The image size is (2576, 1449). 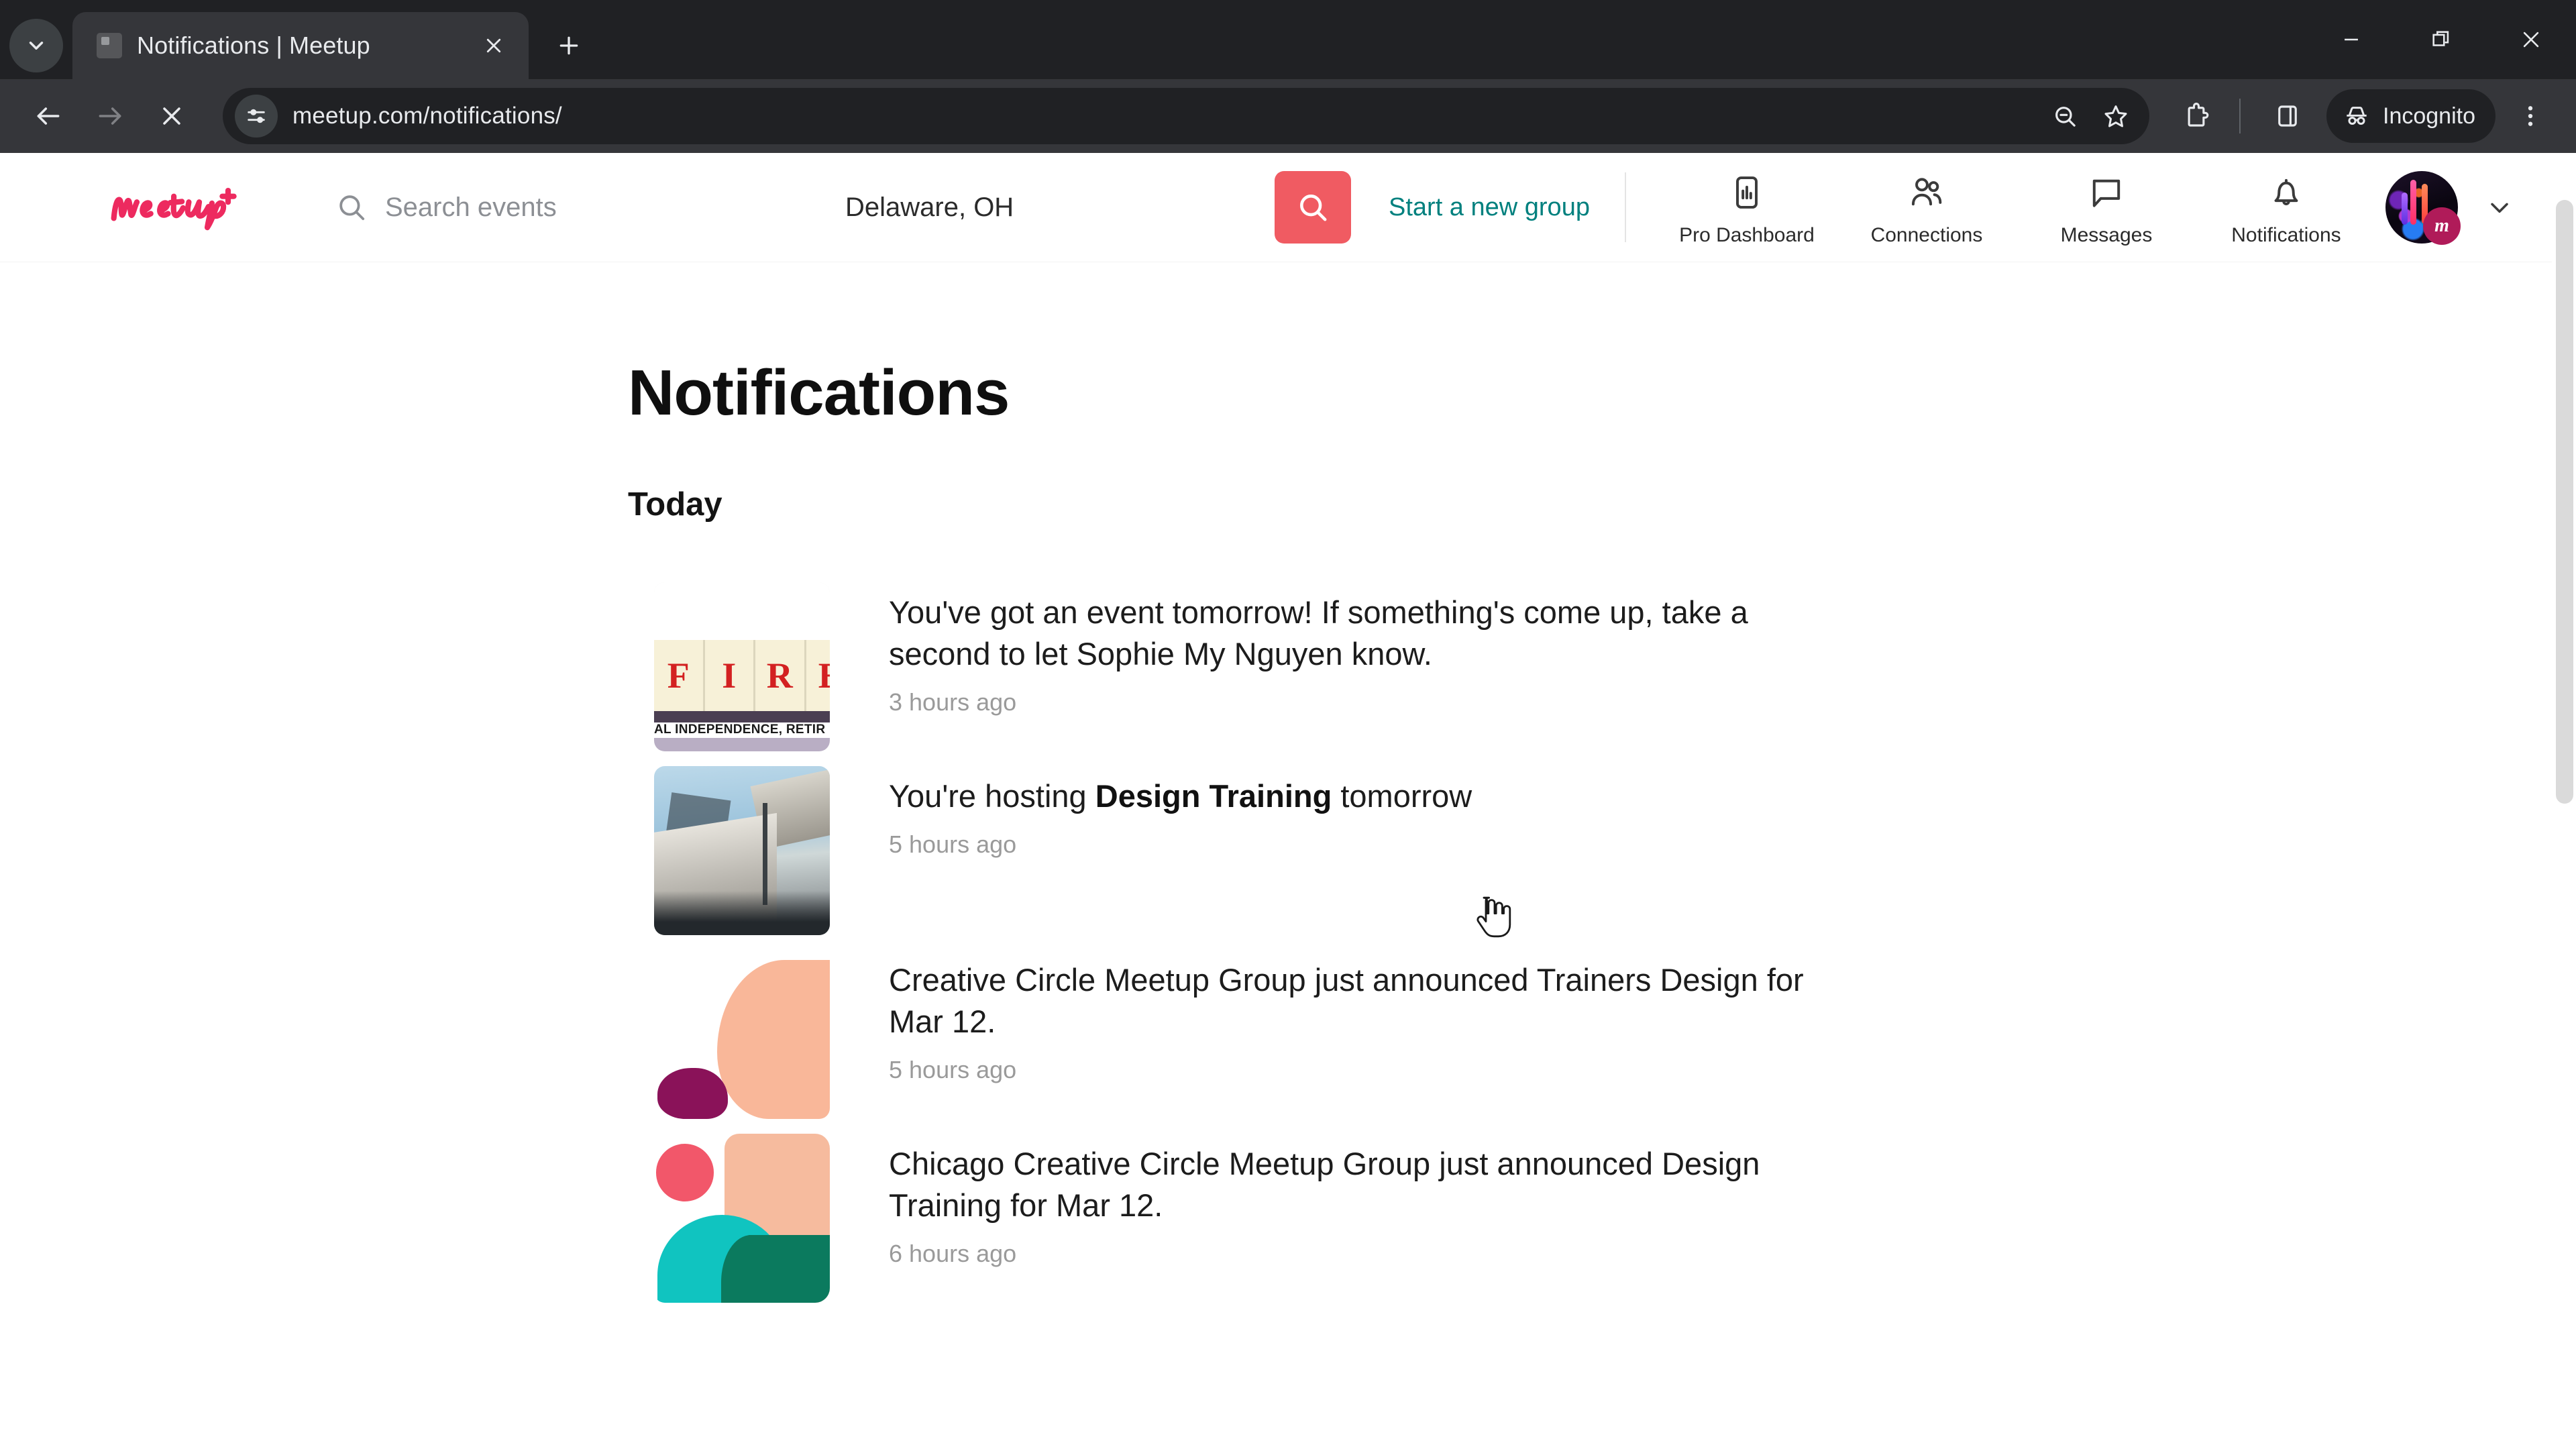 I want to click on notification-text: You're hosting Design Training tomorrow, so click(x=1358, y=796).